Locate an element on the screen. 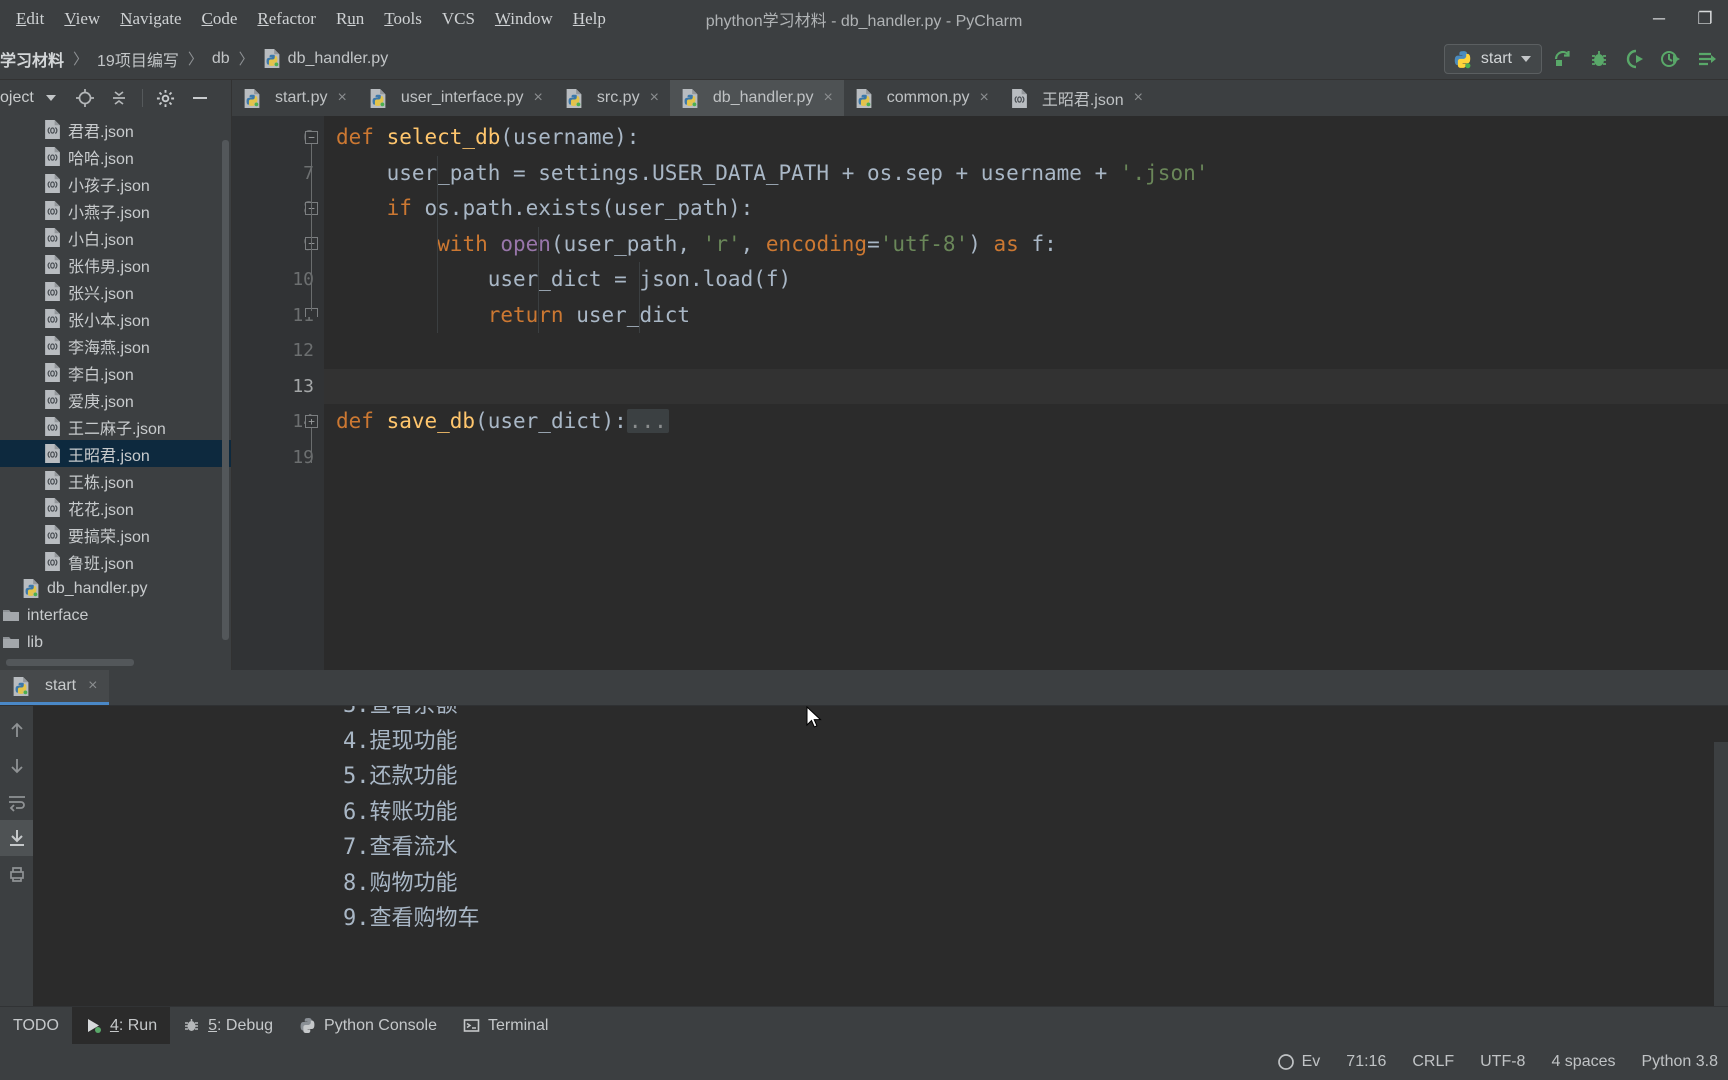  file-encoding: UTF-8 is located at coordinates (1502, 1062).